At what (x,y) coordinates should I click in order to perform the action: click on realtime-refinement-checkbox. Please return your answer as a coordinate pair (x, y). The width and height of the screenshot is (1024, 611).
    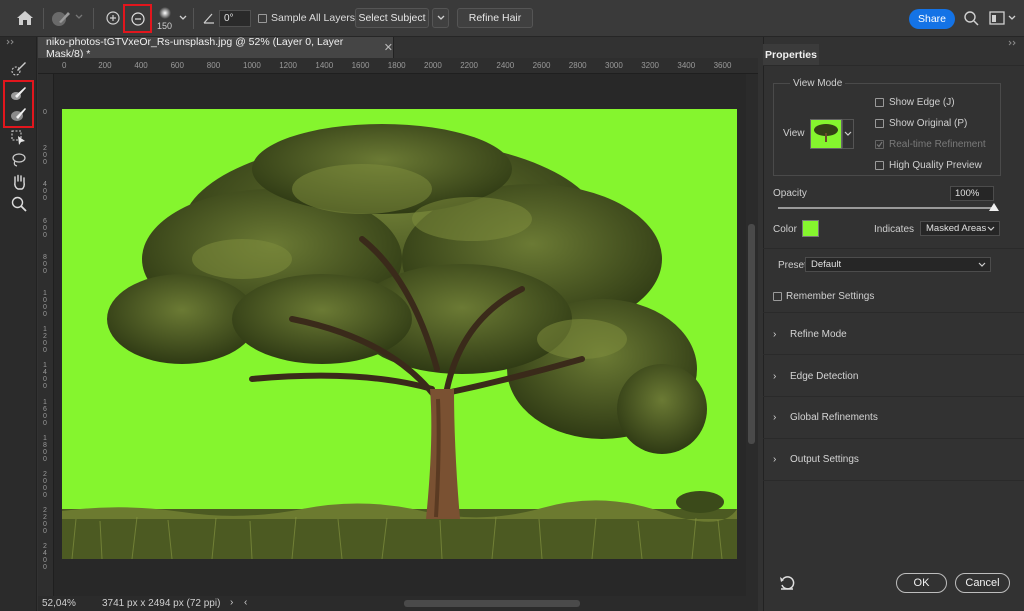
    Looking at the image, I should click on (879, 144).